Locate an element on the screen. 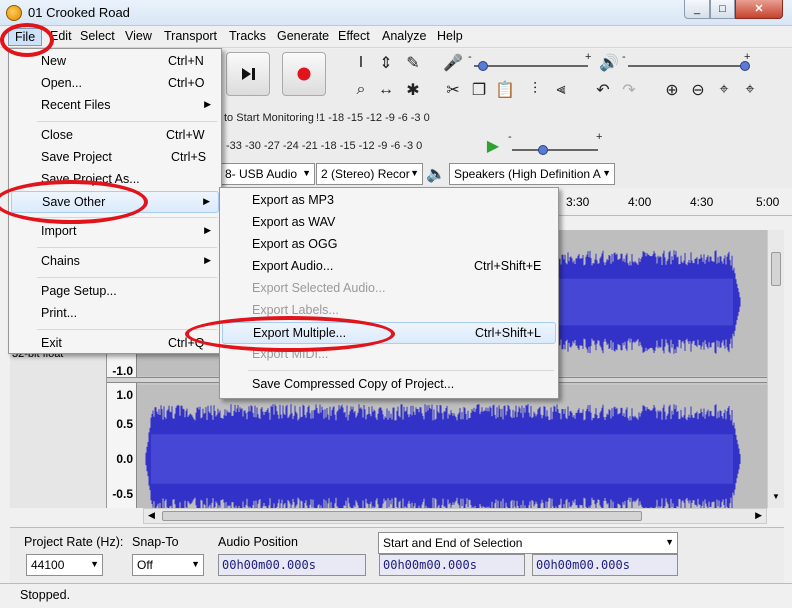 Image resolution: width=792 pixels, height=608 pixels. redo-icon: ↷ is located at coordinates (629, 90).